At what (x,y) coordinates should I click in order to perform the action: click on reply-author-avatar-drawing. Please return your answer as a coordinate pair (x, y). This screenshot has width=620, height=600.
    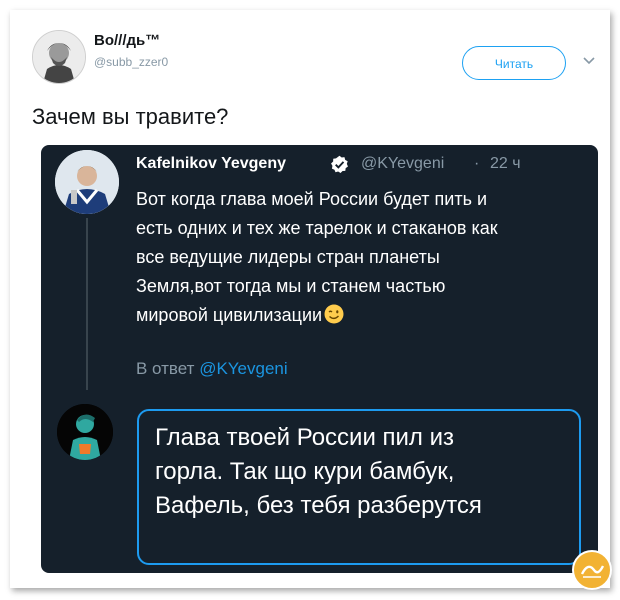
    Looking at the image, I should click on (85, 432).